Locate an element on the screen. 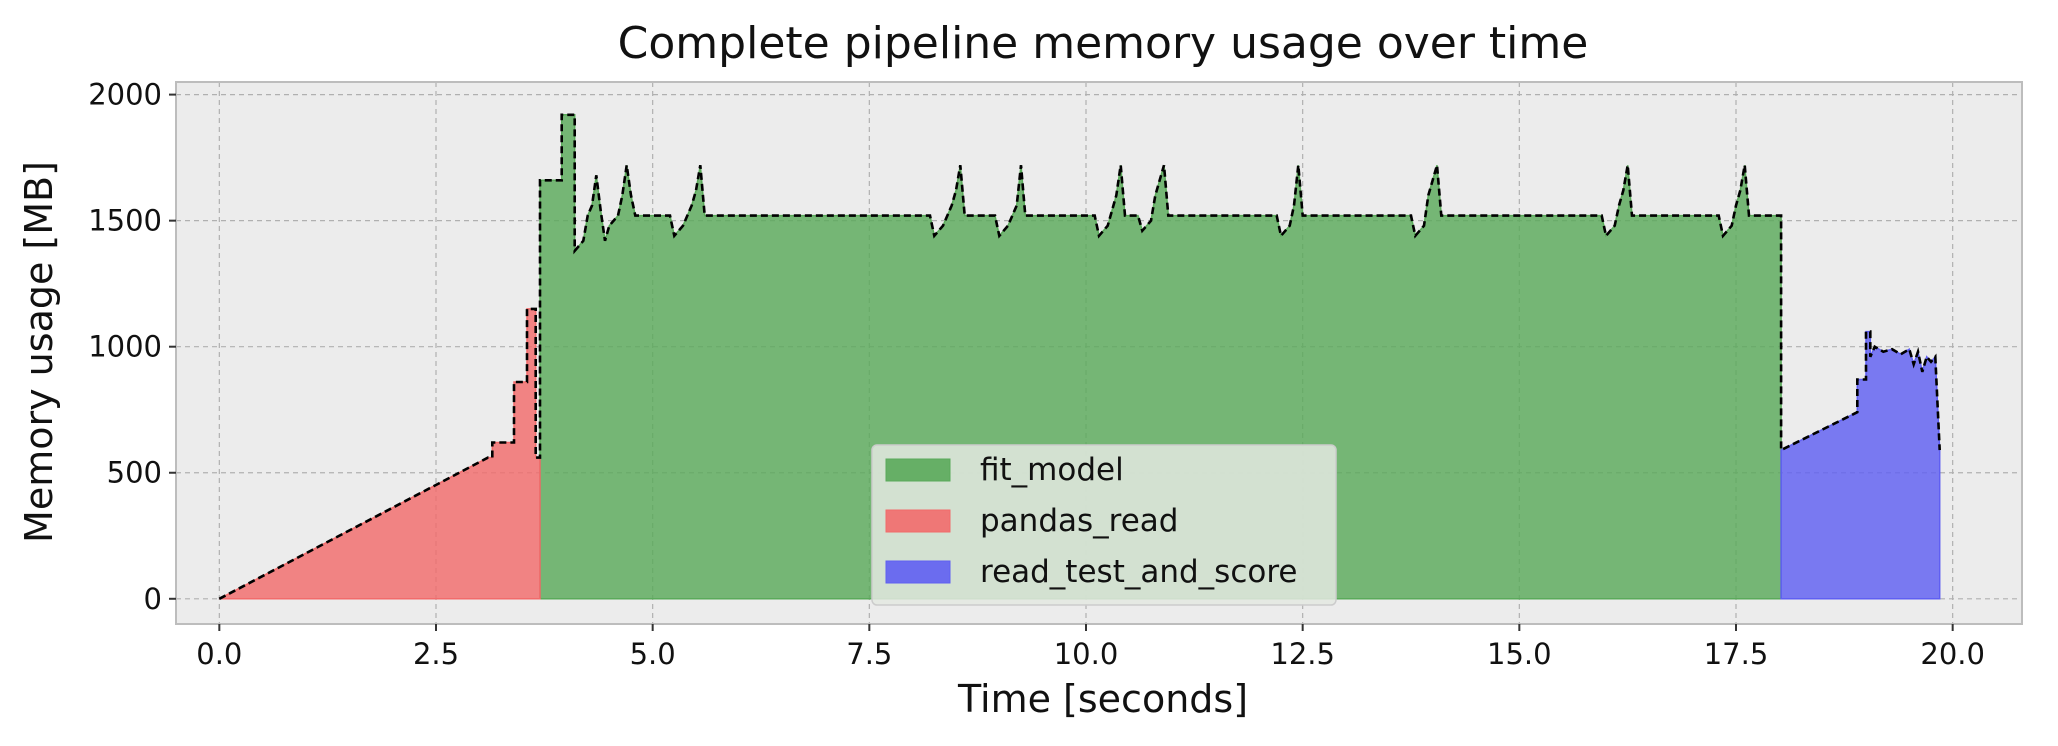 This screenshot has height=746, width=2058. x-tick-label: 2.5 is located at coordinates (436, 654).